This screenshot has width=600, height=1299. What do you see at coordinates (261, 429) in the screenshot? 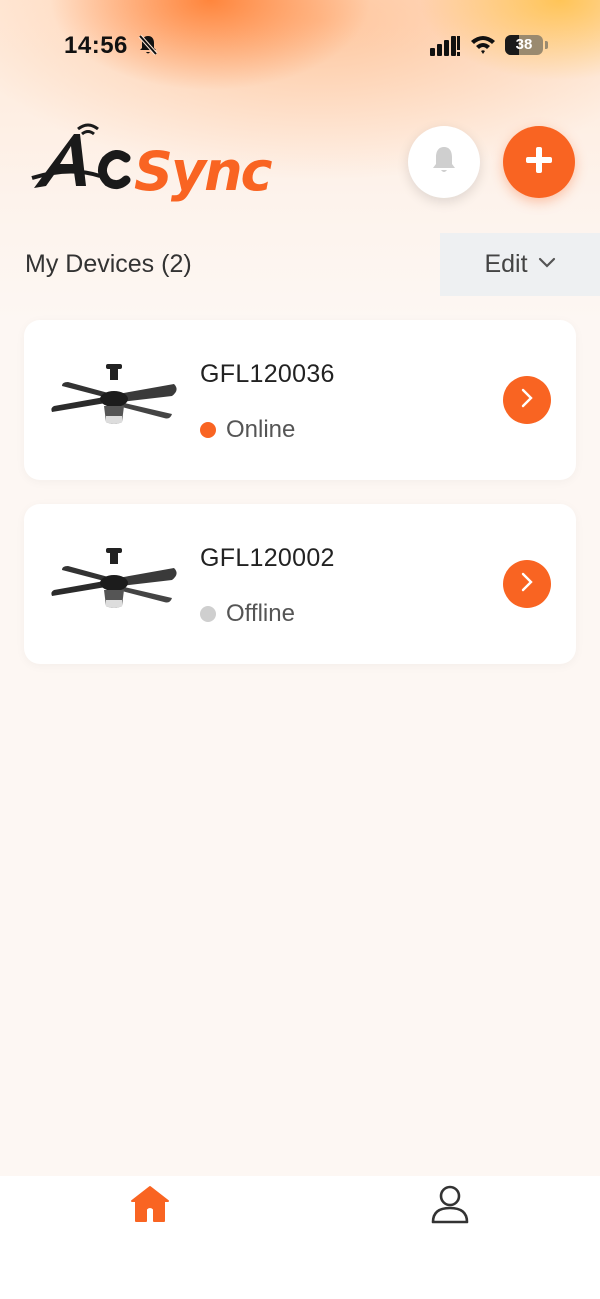
I see `status-text: Online` at bounding box center [261, 429].